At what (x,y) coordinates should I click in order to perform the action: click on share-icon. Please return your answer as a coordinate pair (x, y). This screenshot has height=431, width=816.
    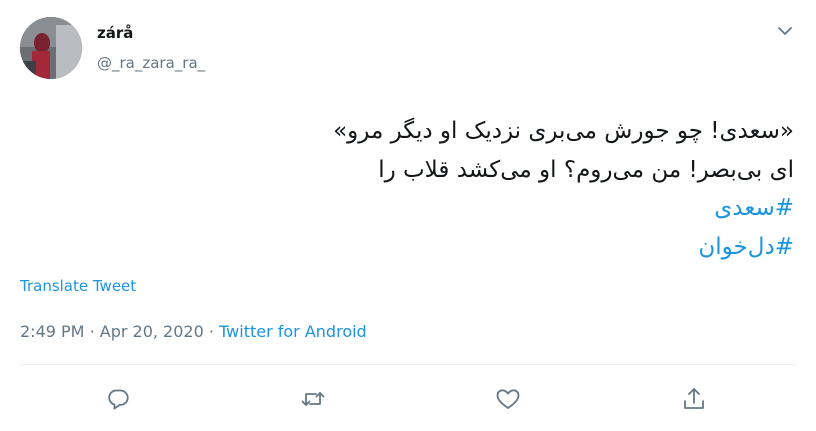
    Looking at the image, I should click on (694, 399).